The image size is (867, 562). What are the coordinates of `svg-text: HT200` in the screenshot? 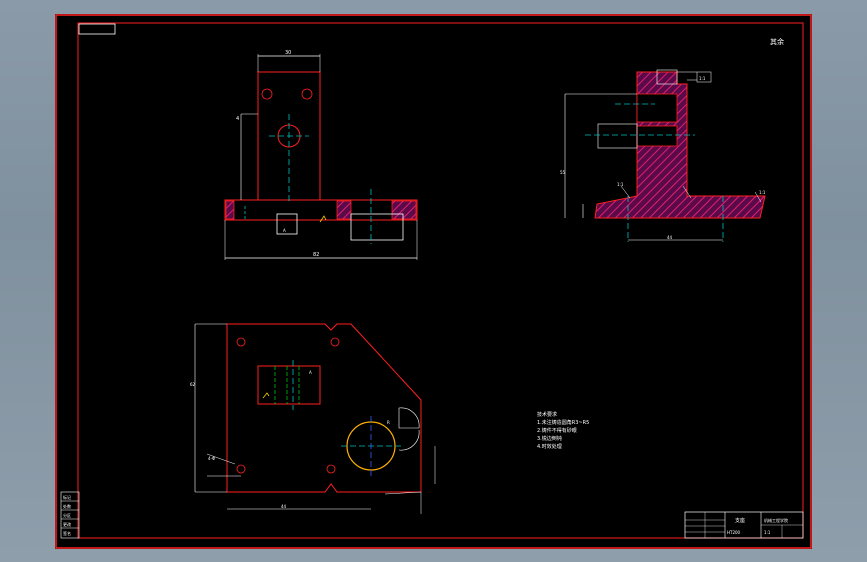 It's located at (734, 532).